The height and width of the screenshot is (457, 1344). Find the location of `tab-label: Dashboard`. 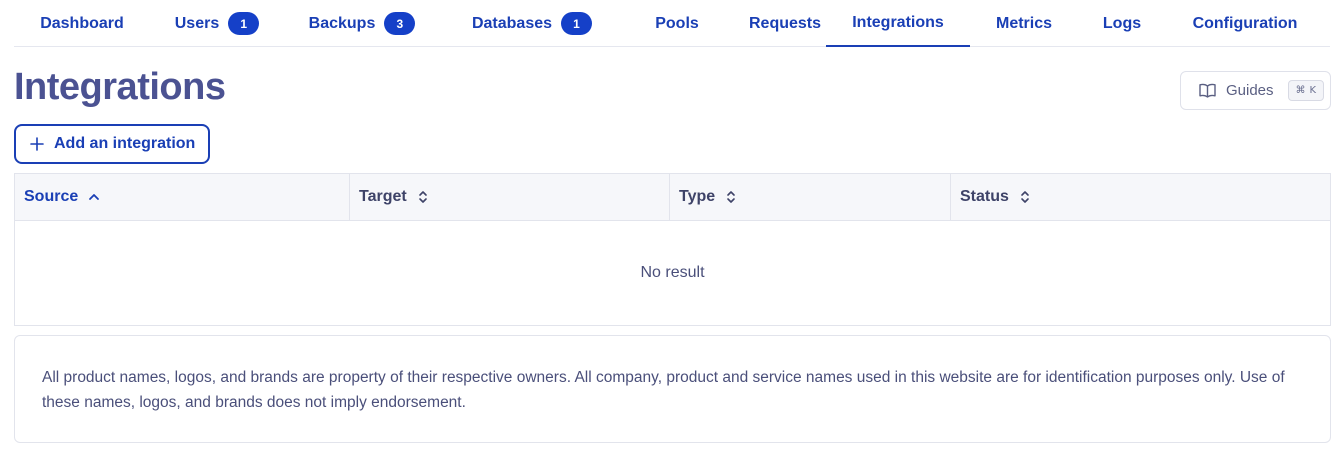

tab-label: Dashboard is located at coordinates (82, 23).